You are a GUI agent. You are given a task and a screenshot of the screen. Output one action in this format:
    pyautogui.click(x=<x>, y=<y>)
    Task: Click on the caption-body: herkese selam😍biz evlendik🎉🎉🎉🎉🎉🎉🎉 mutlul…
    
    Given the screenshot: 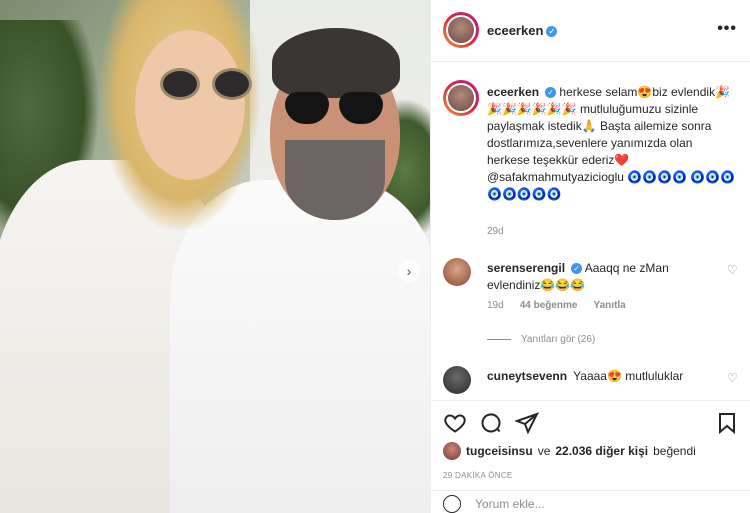 What is the action you would take?
    pyautogui.click(x=611, y=143)
    